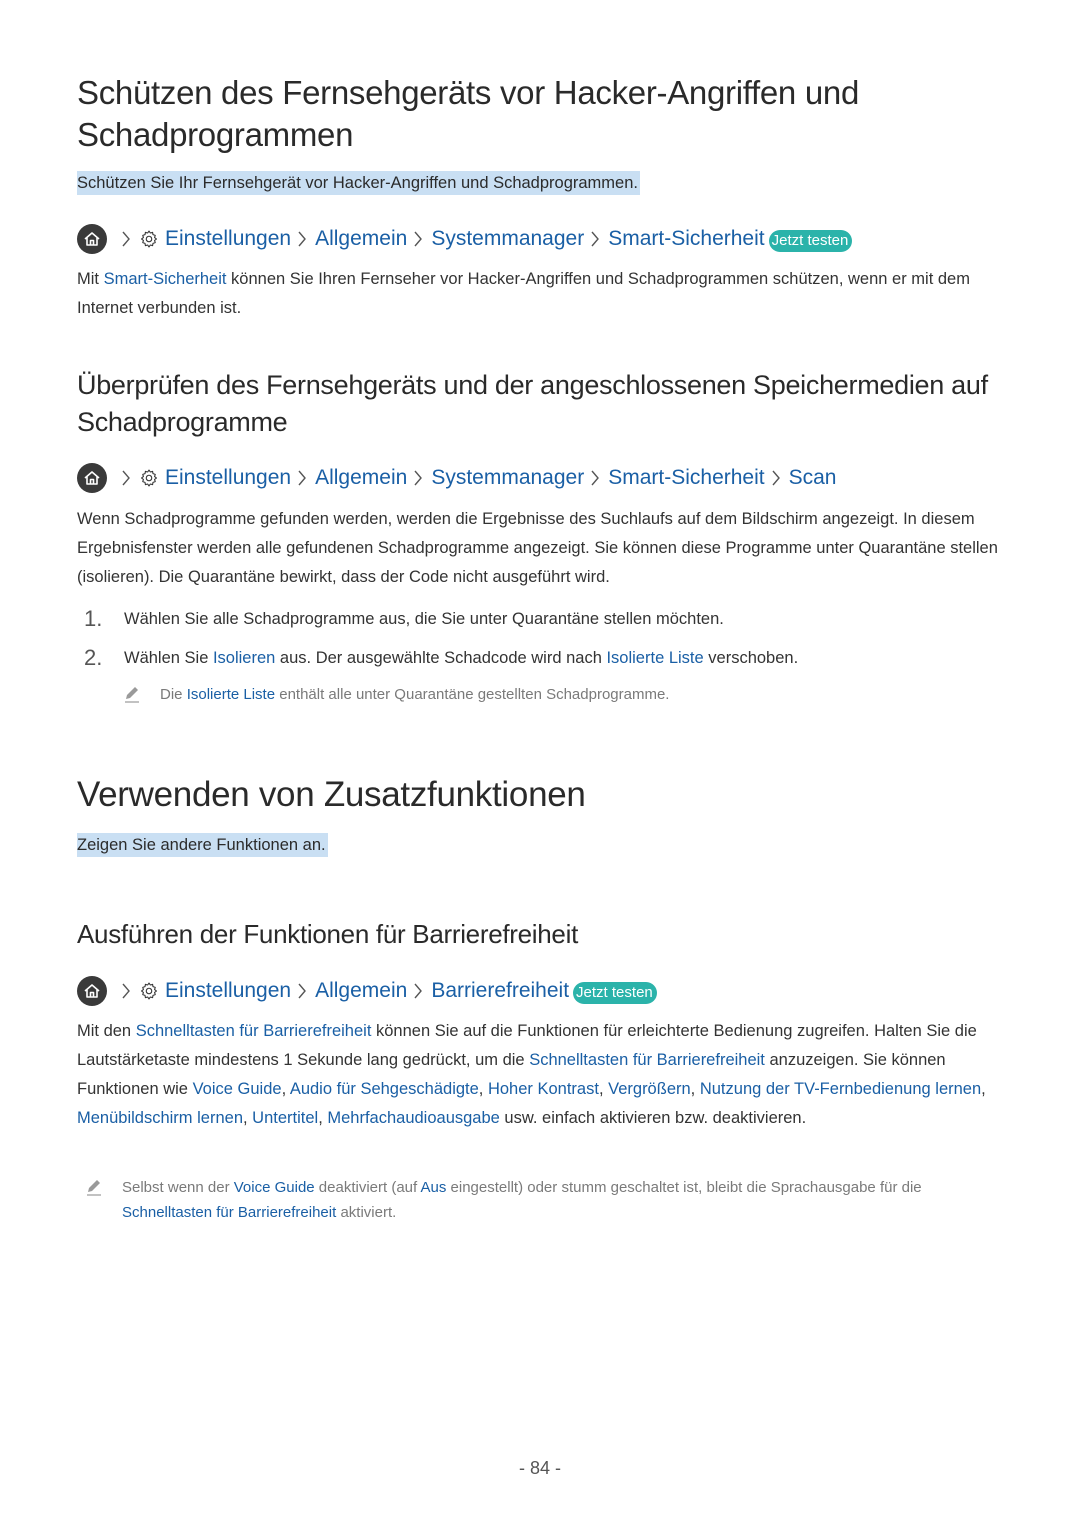 The height and width of the screenshot is (1527, 1080). What do you see at coordinates (215, 134) in the screenshot?
I see `title-line-2: Schadprogrammen` at bounding box center [215, 134].